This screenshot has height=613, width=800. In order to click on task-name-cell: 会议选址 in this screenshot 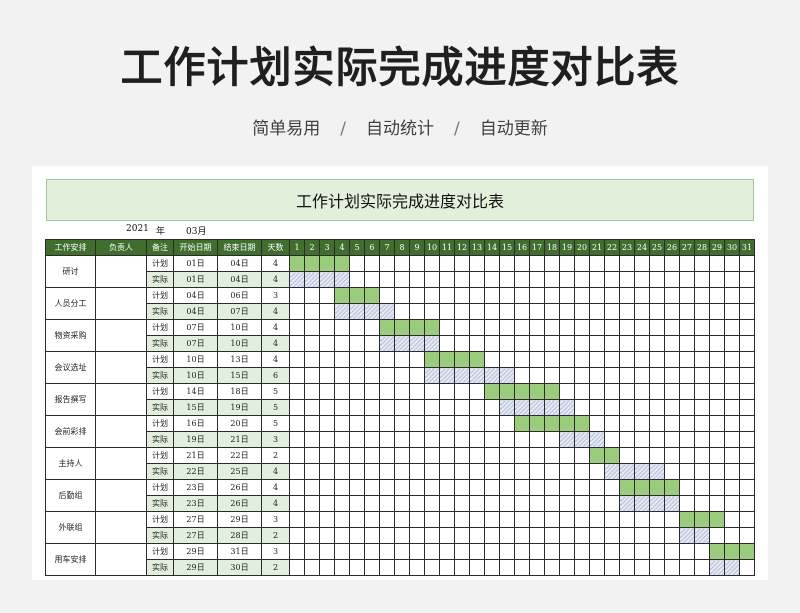, I will do `click(70, 367)`.